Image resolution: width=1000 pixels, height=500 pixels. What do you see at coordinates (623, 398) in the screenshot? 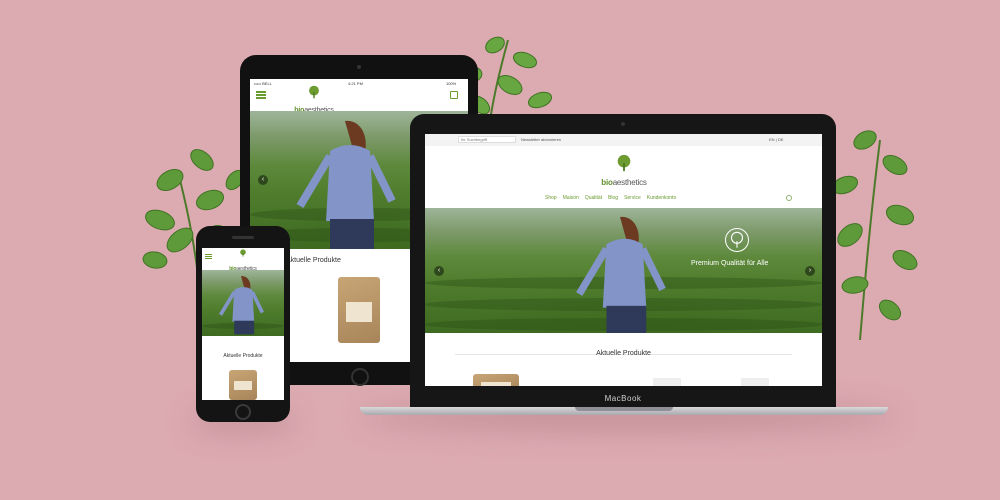
I see `laptop-brand-label: MacBook` at bounding box center [623, 398].